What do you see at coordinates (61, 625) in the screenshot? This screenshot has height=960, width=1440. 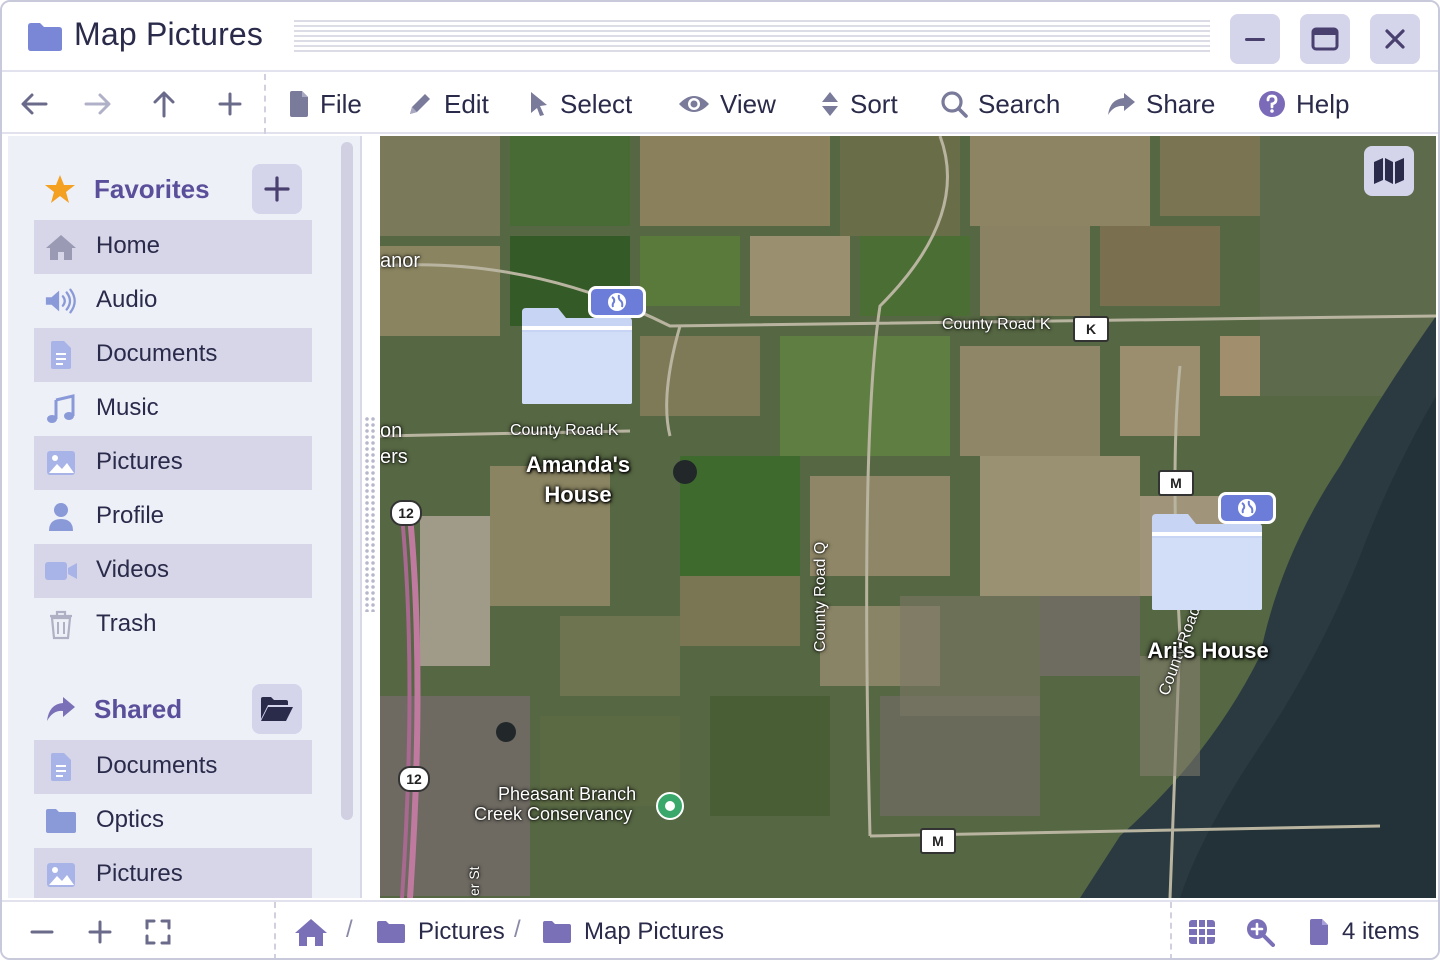 I see `trash-icon` at bounding box center [61, 625].